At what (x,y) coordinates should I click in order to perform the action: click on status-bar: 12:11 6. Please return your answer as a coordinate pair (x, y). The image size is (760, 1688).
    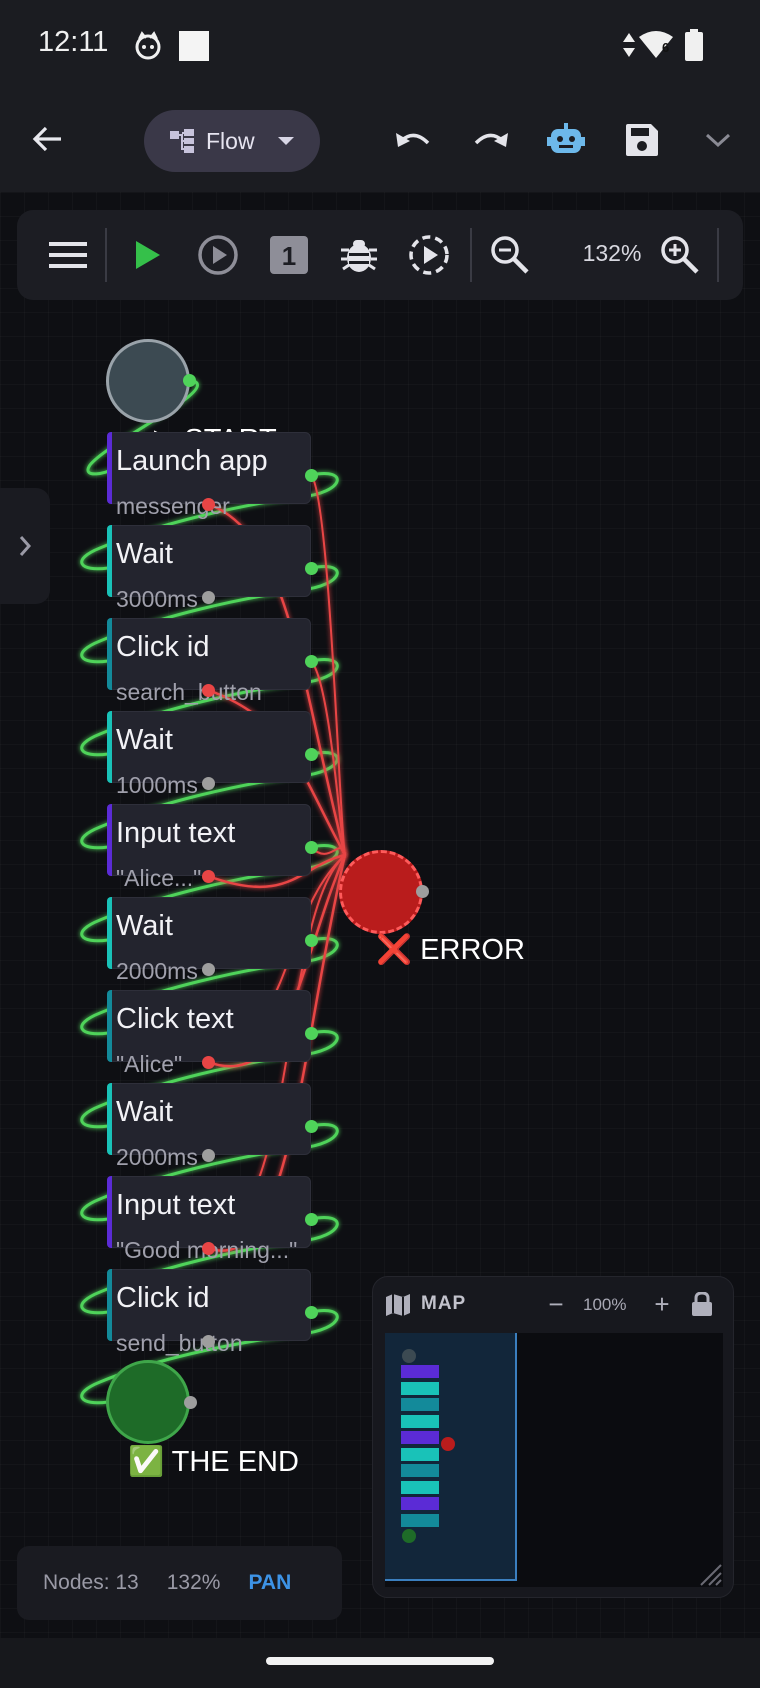
    Looking at the image, I should click on (380, 46).